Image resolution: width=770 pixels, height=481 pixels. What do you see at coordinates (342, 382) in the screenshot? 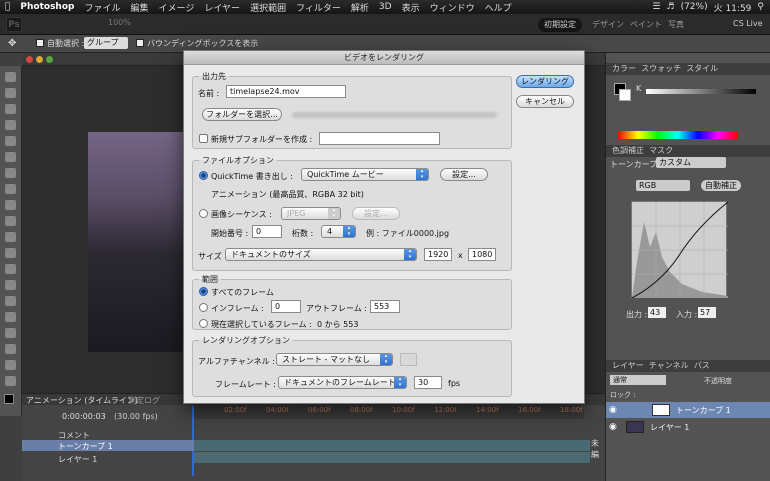
I see `frame-rate-select: ドキュメントのフレームレート` at bounding box center [342, 382].